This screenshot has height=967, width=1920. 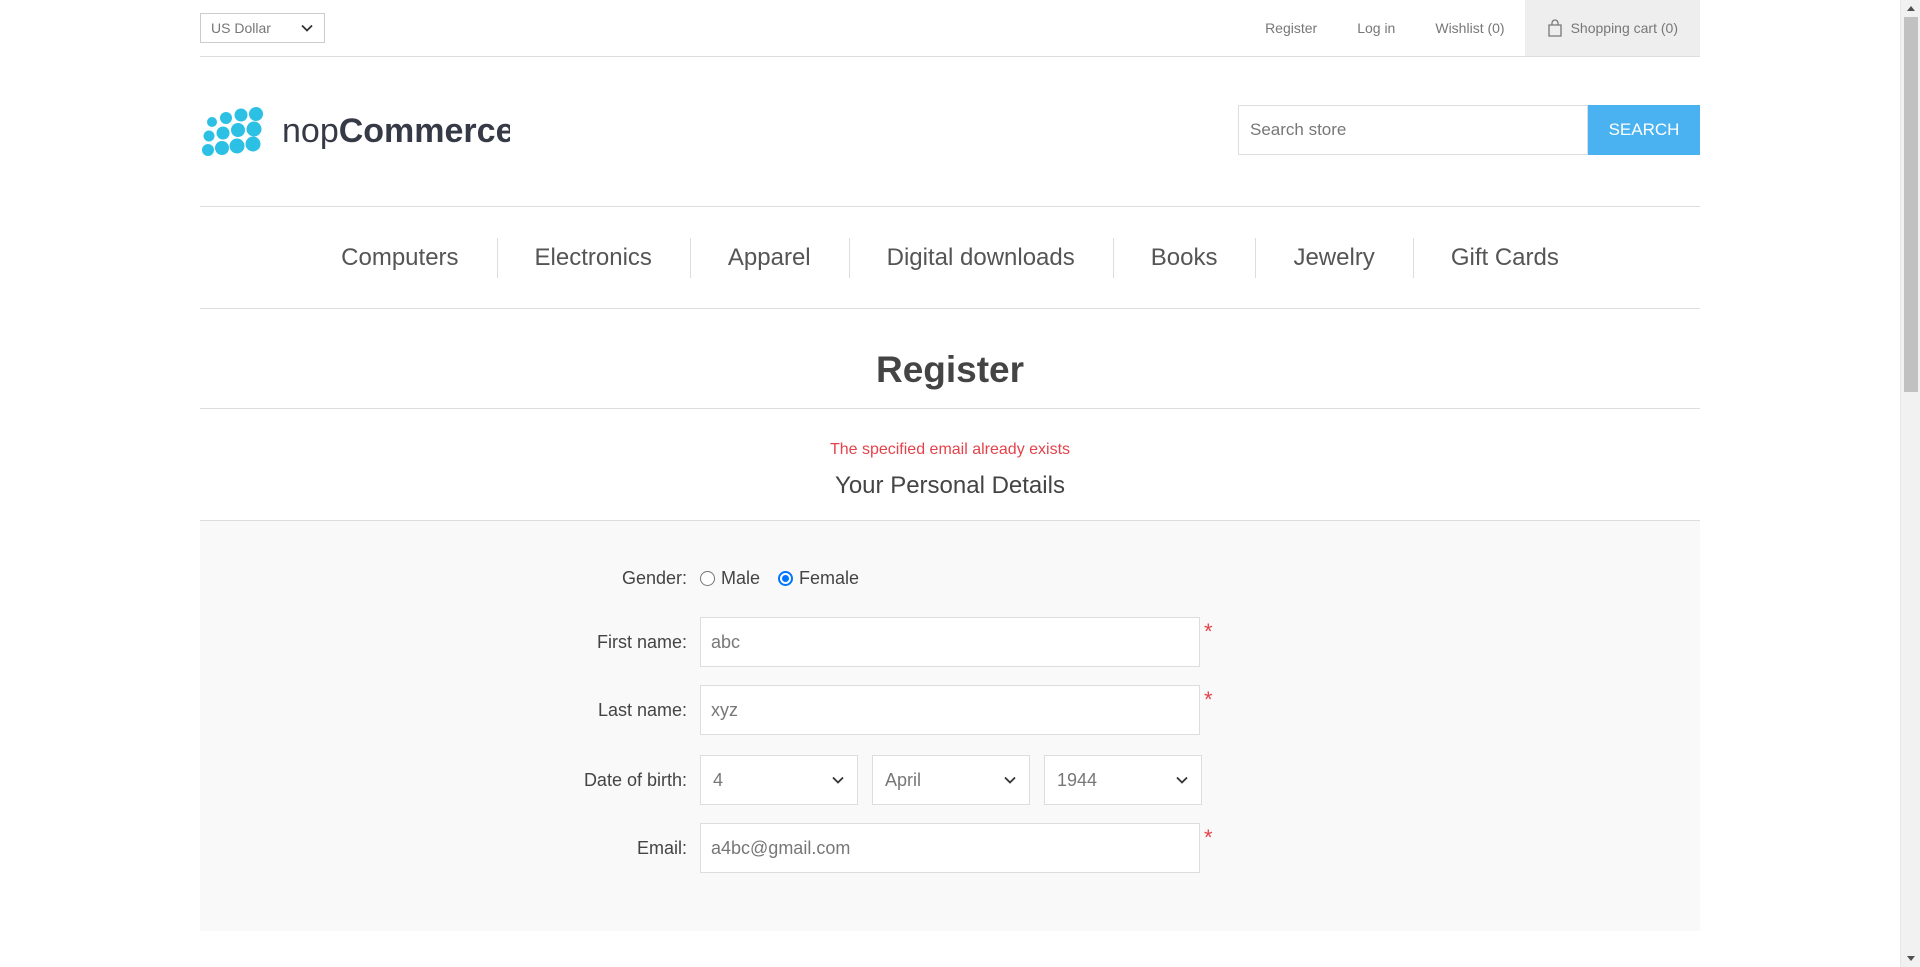 What do you see at coordinates (1298, 129) in the screenshot?
I see `search-placeholder: Search store` at bounding box center [1298, 129].